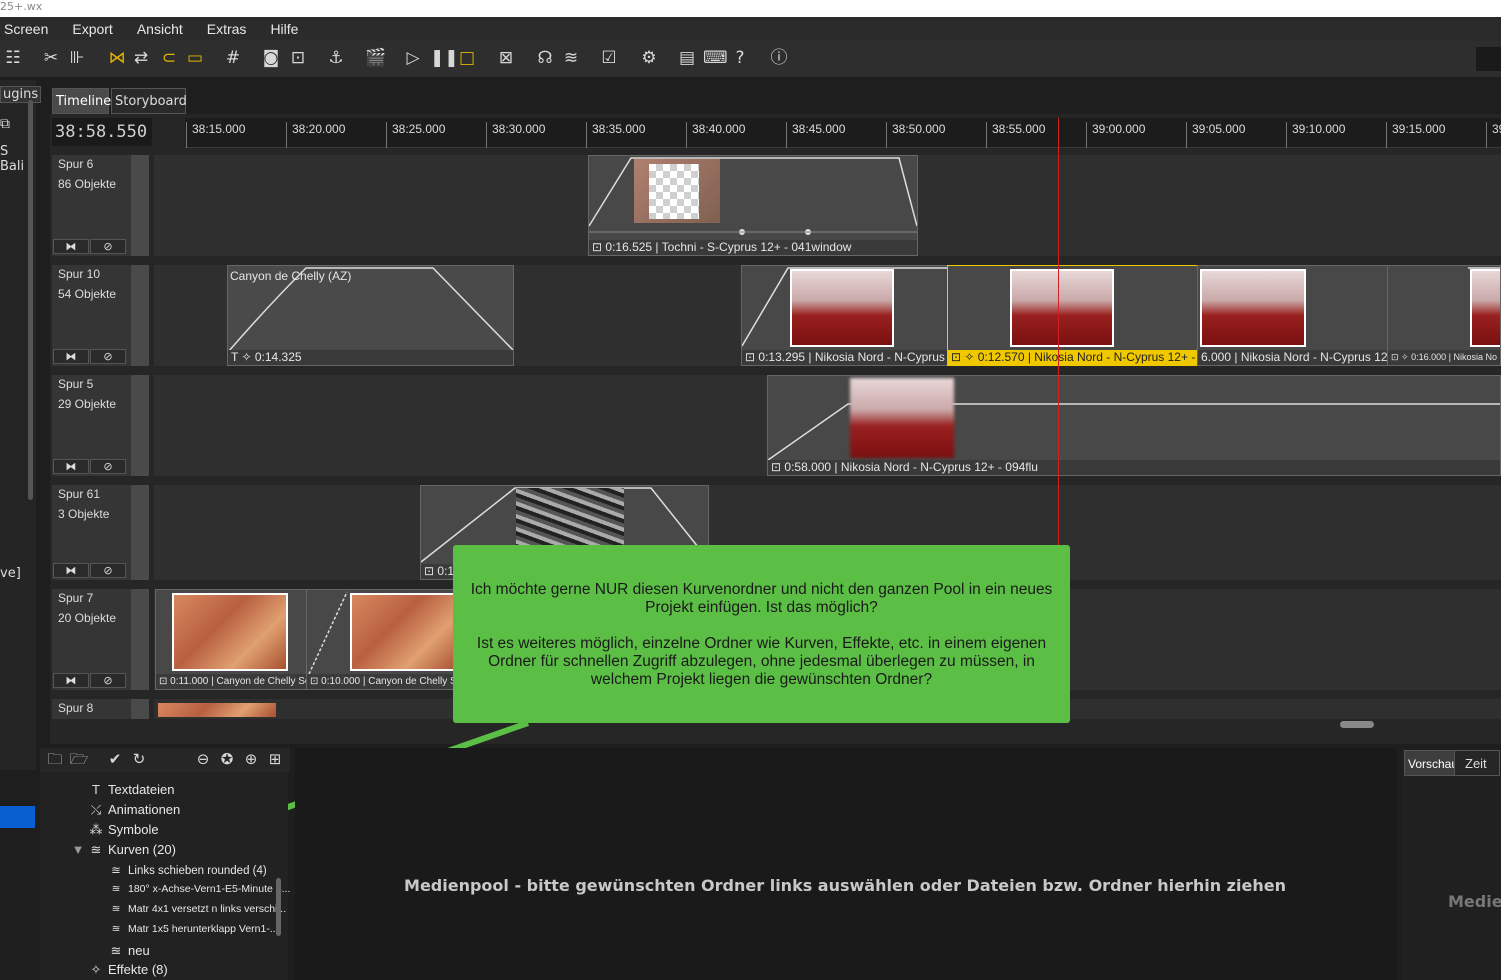  I want to click on check-icon: ✔, so click(115, 759).